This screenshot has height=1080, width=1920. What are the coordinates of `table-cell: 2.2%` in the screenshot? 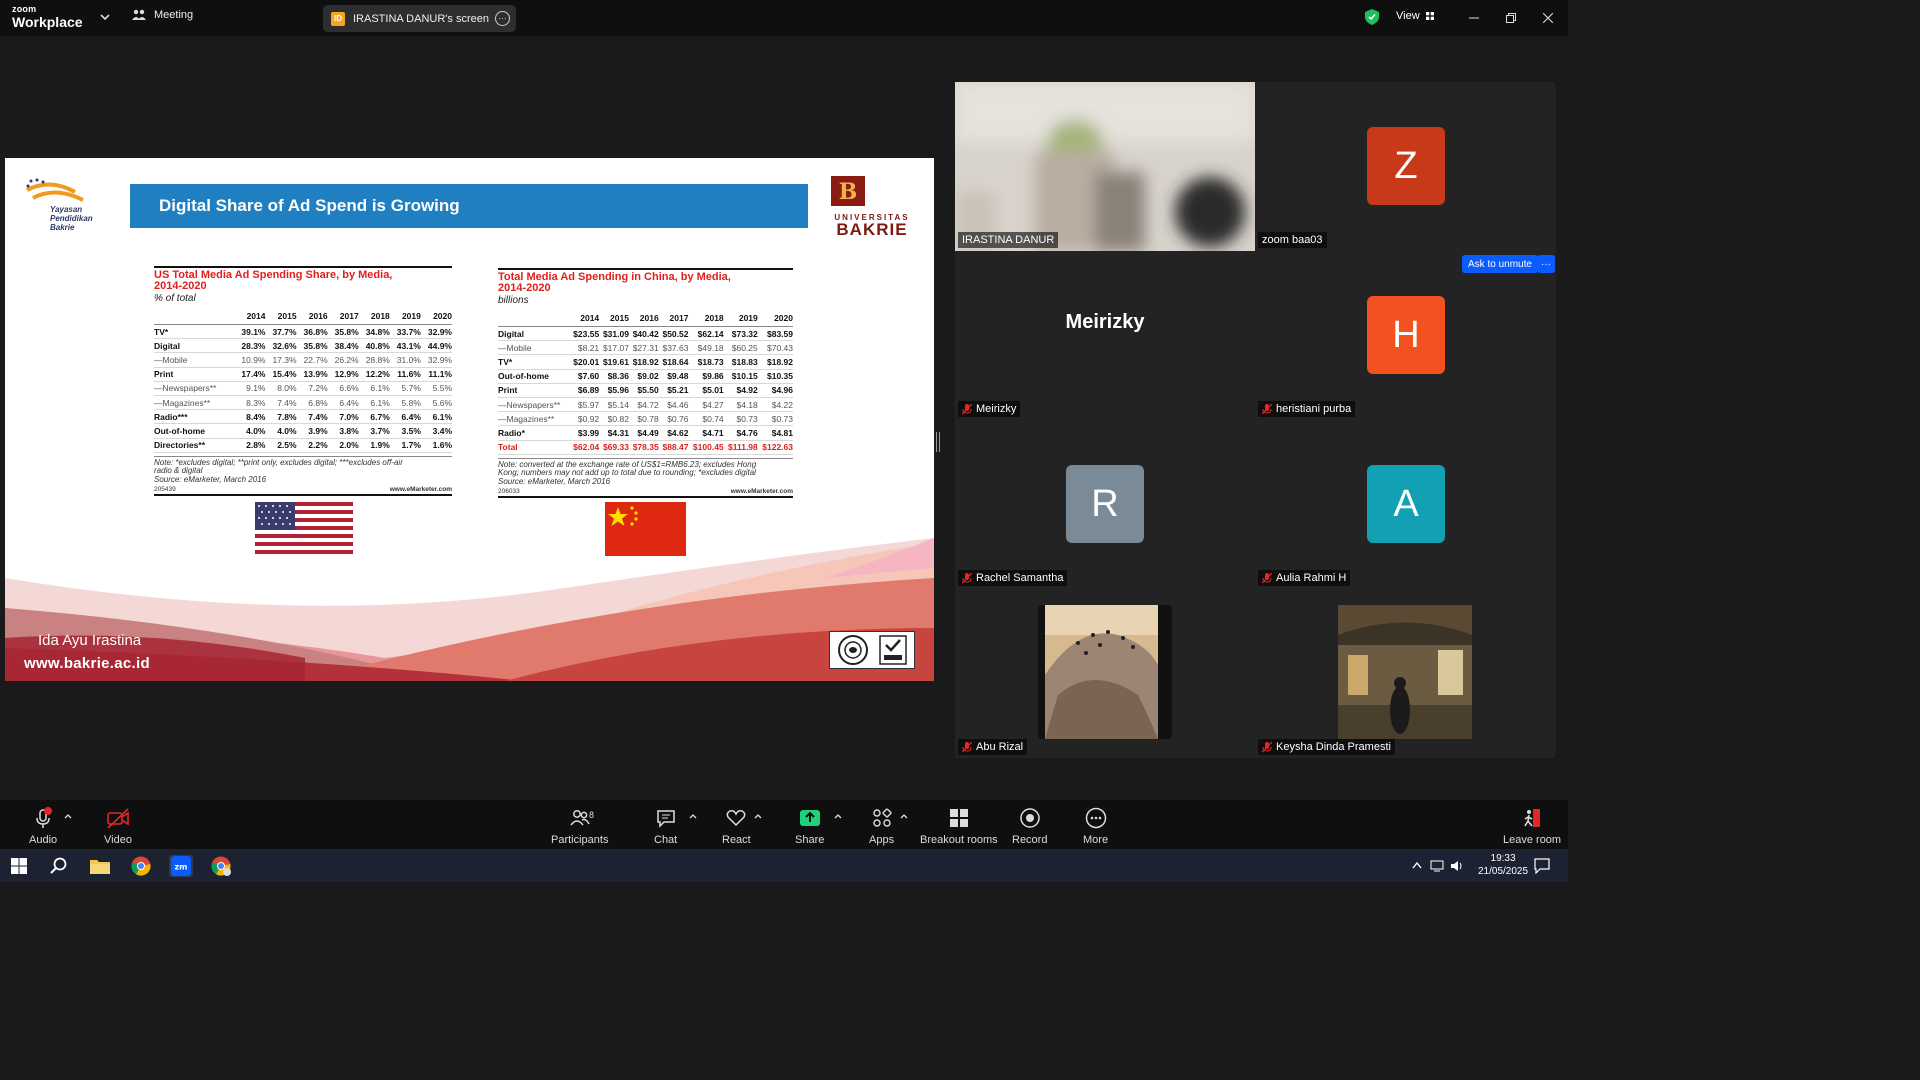 It's located at (312, 445).